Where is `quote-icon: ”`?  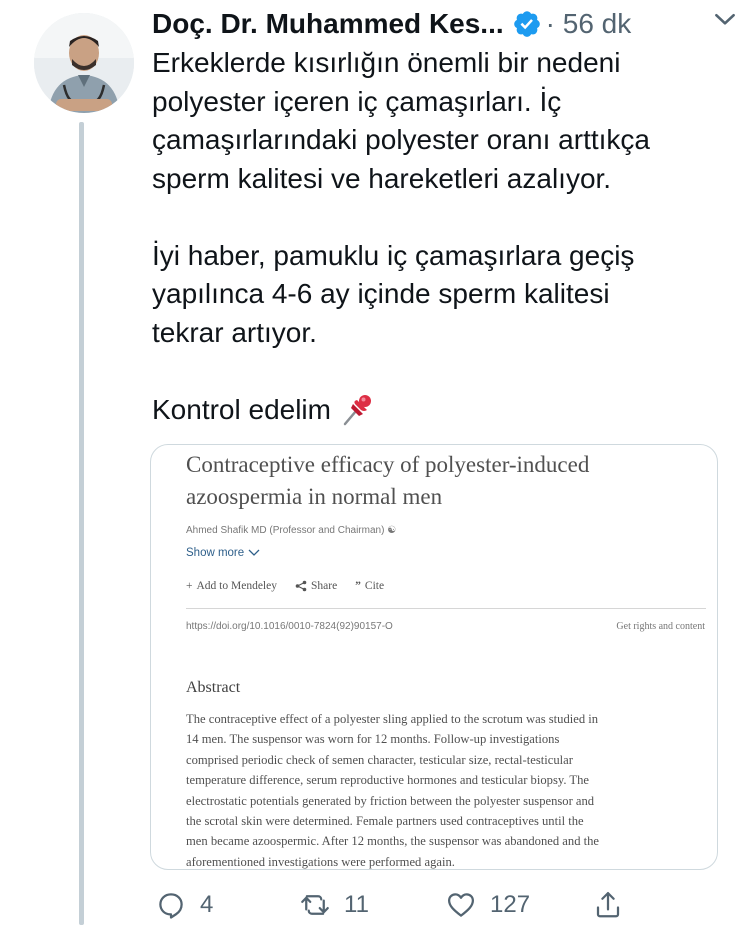
quote-icon: ” is located at coordinates (358, 586).